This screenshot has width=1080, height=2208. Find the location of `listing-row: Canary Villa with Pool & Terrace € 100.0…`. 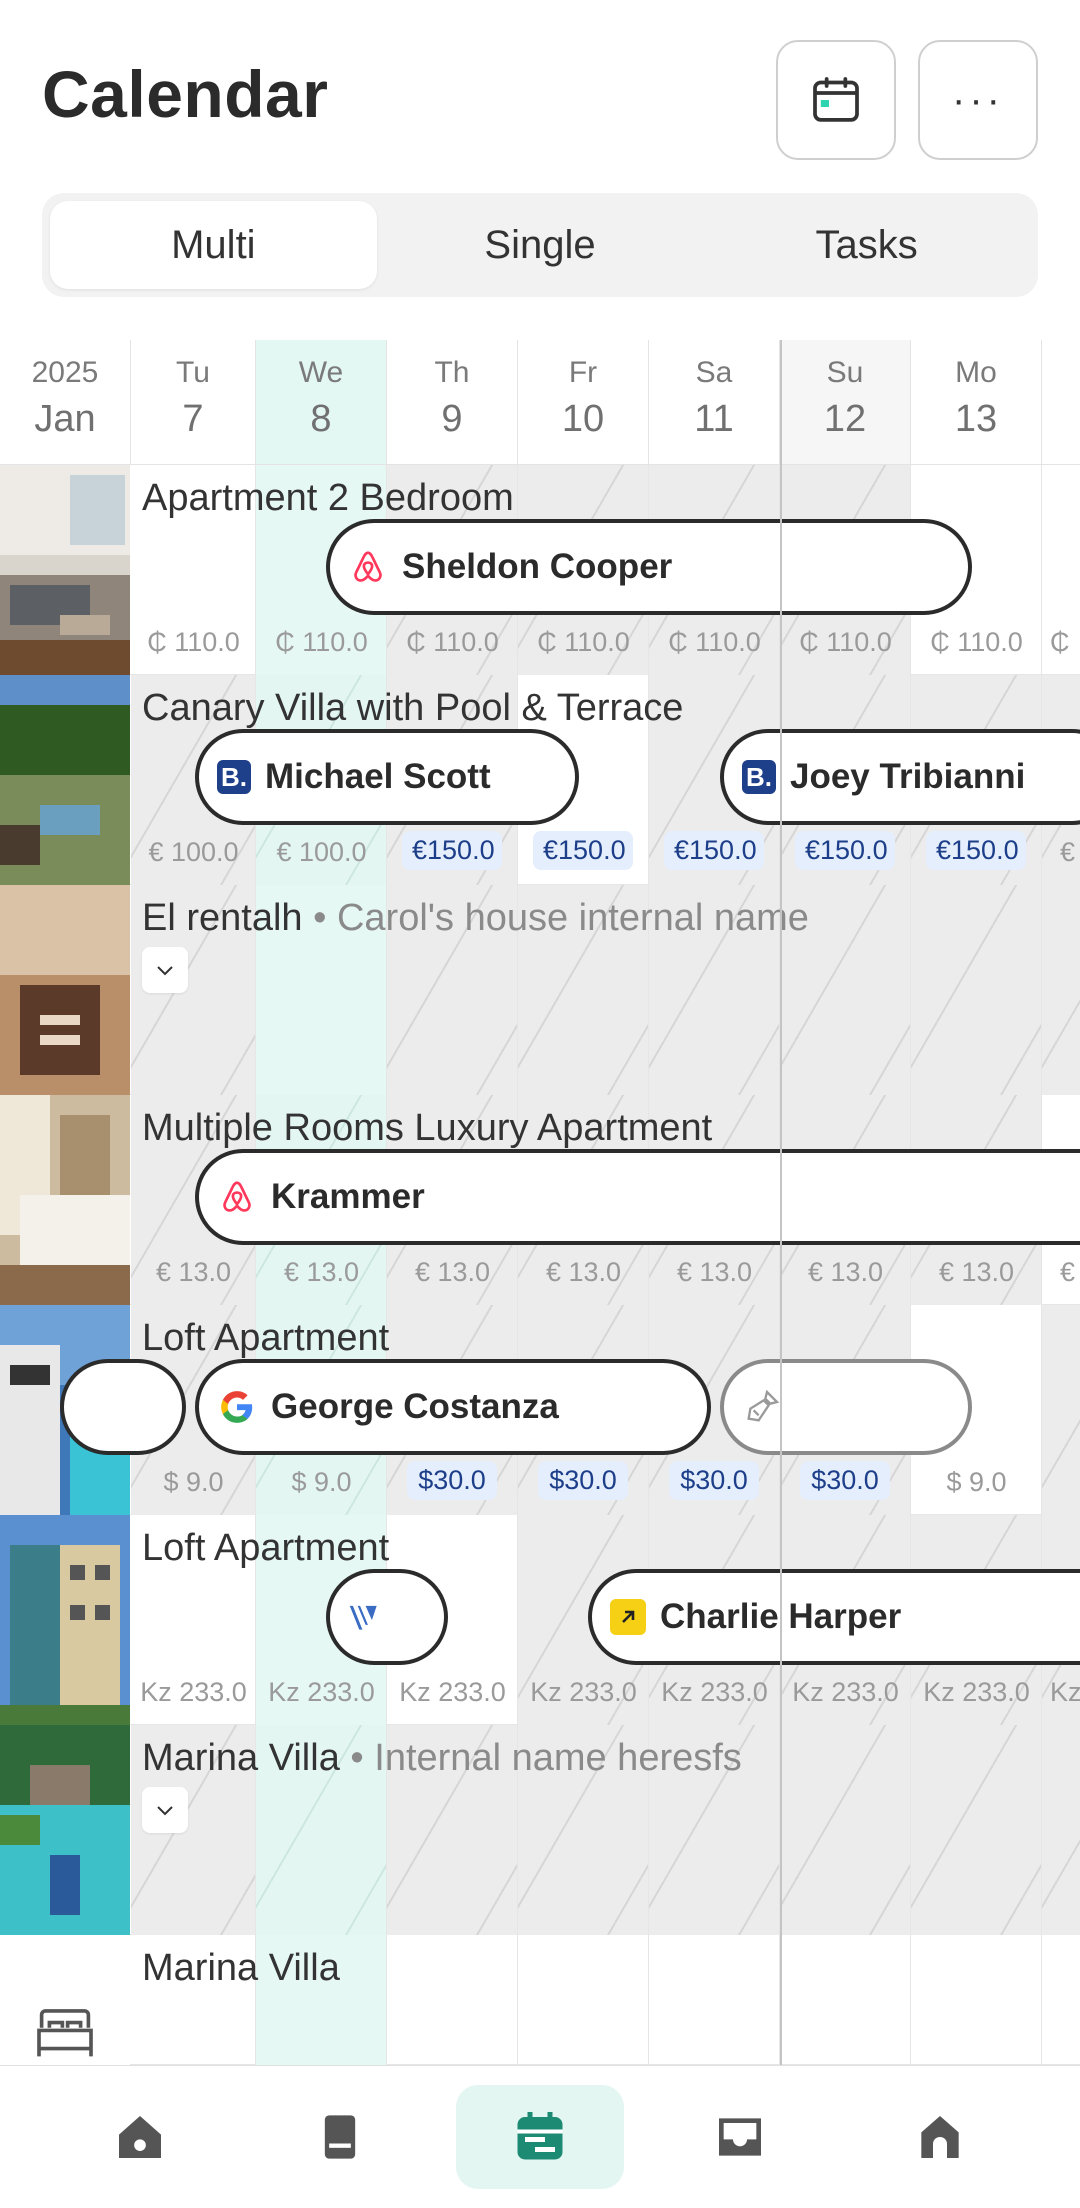

listing-row: Canary Villa with Pool & Terrace € 100.0… is located at coordinates (540, 780).